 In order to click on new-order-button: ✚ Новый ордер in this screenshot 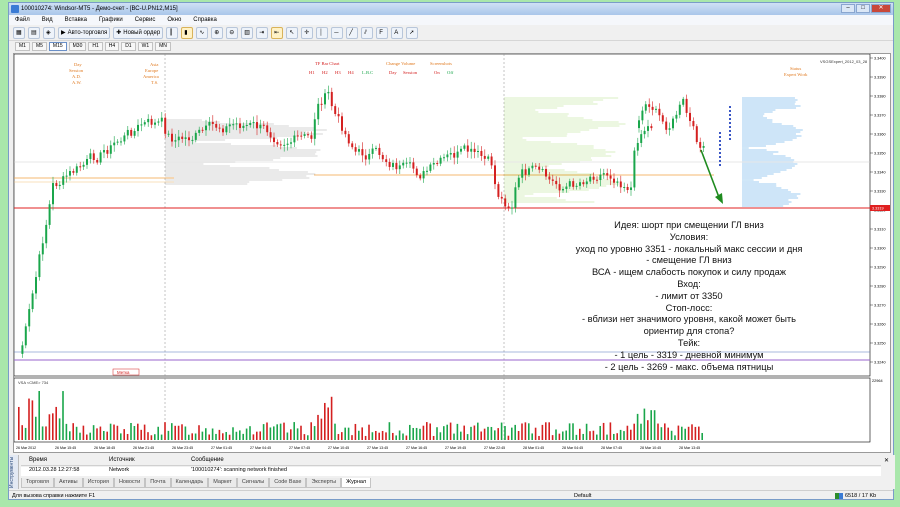, I will do `click(138, 32)`.